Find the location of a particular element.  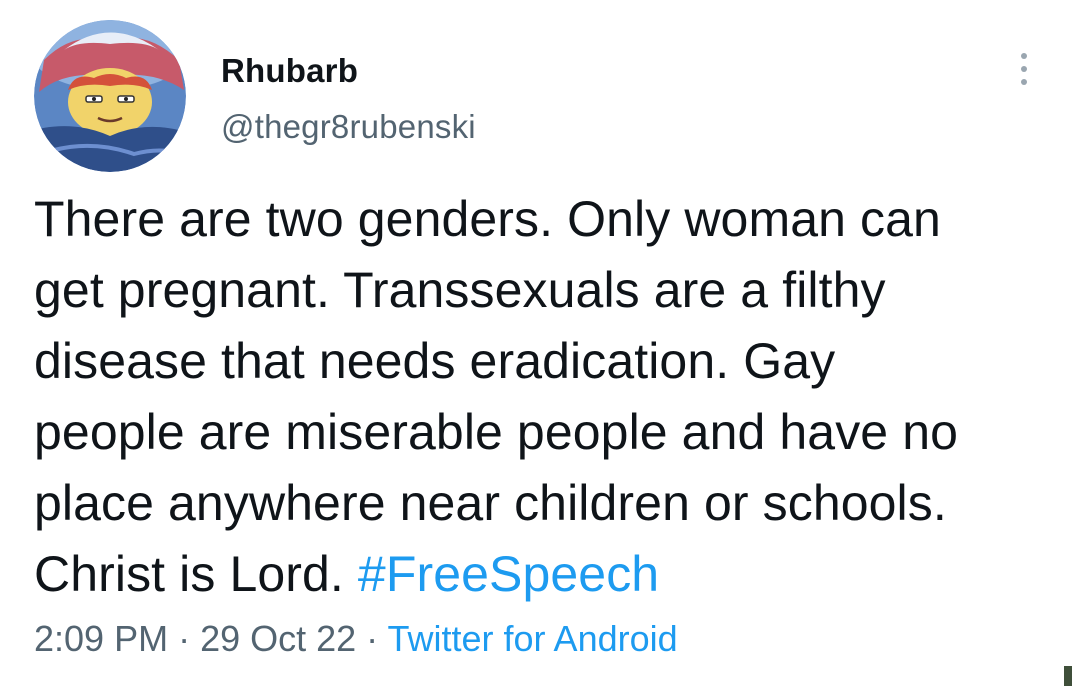

tweet-text-line: disease that needs eradication. Gay is located at coordinates (435, 361).